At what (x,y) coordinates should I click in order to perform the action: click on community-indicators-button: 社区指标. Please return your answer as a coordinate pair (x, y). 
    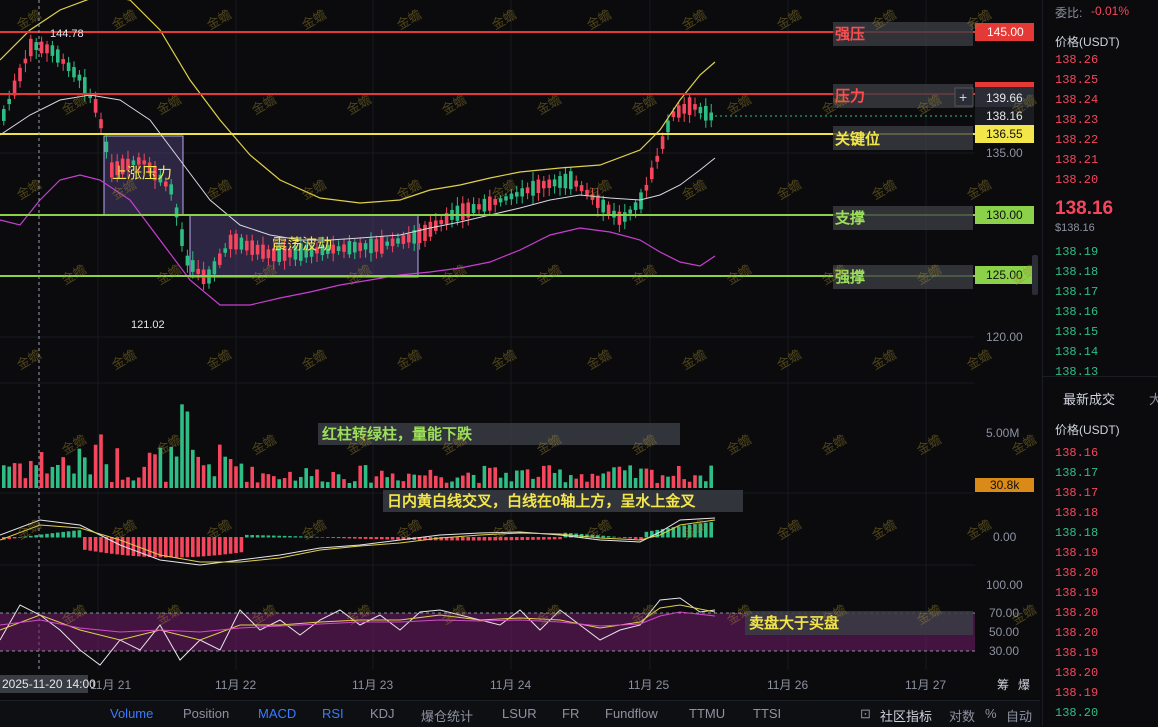
    Looking at the image, I should click on (906, 715).